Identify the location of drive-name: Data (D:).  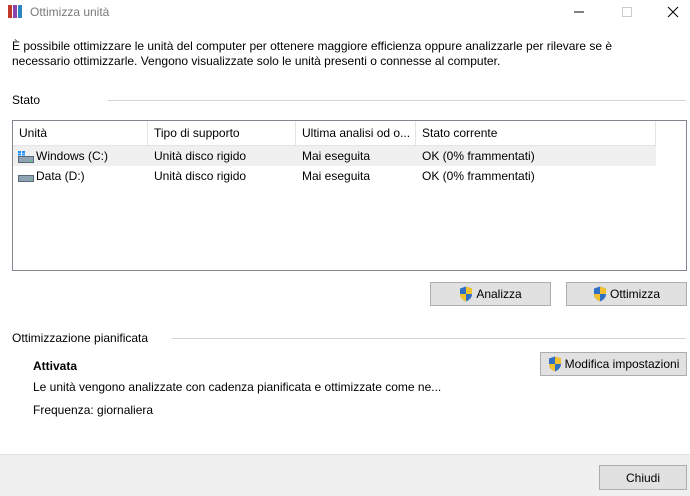
(60, 176).